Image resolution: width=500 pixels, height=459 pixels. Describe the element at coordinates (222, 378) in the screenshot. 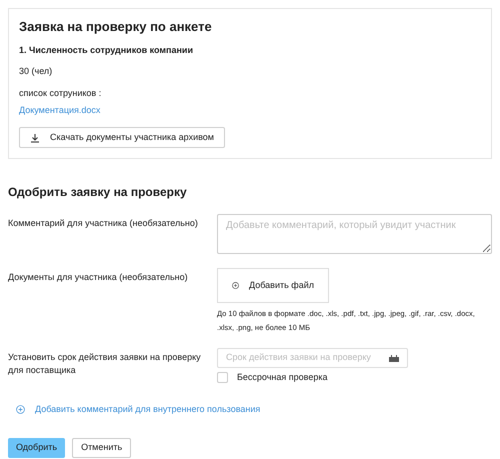

I see `checkbox` at that location.